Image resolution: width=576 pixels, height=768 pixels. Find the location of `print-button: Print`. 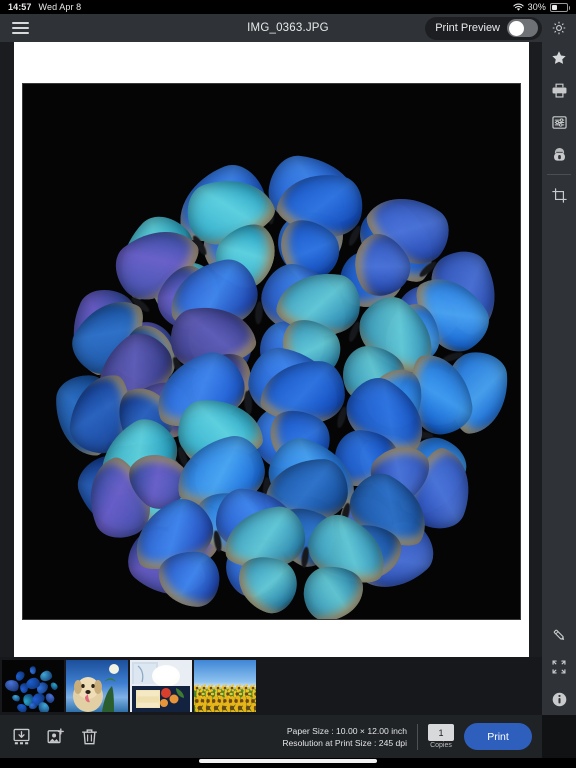

print-button: Print is located at coordinates (498, 736).